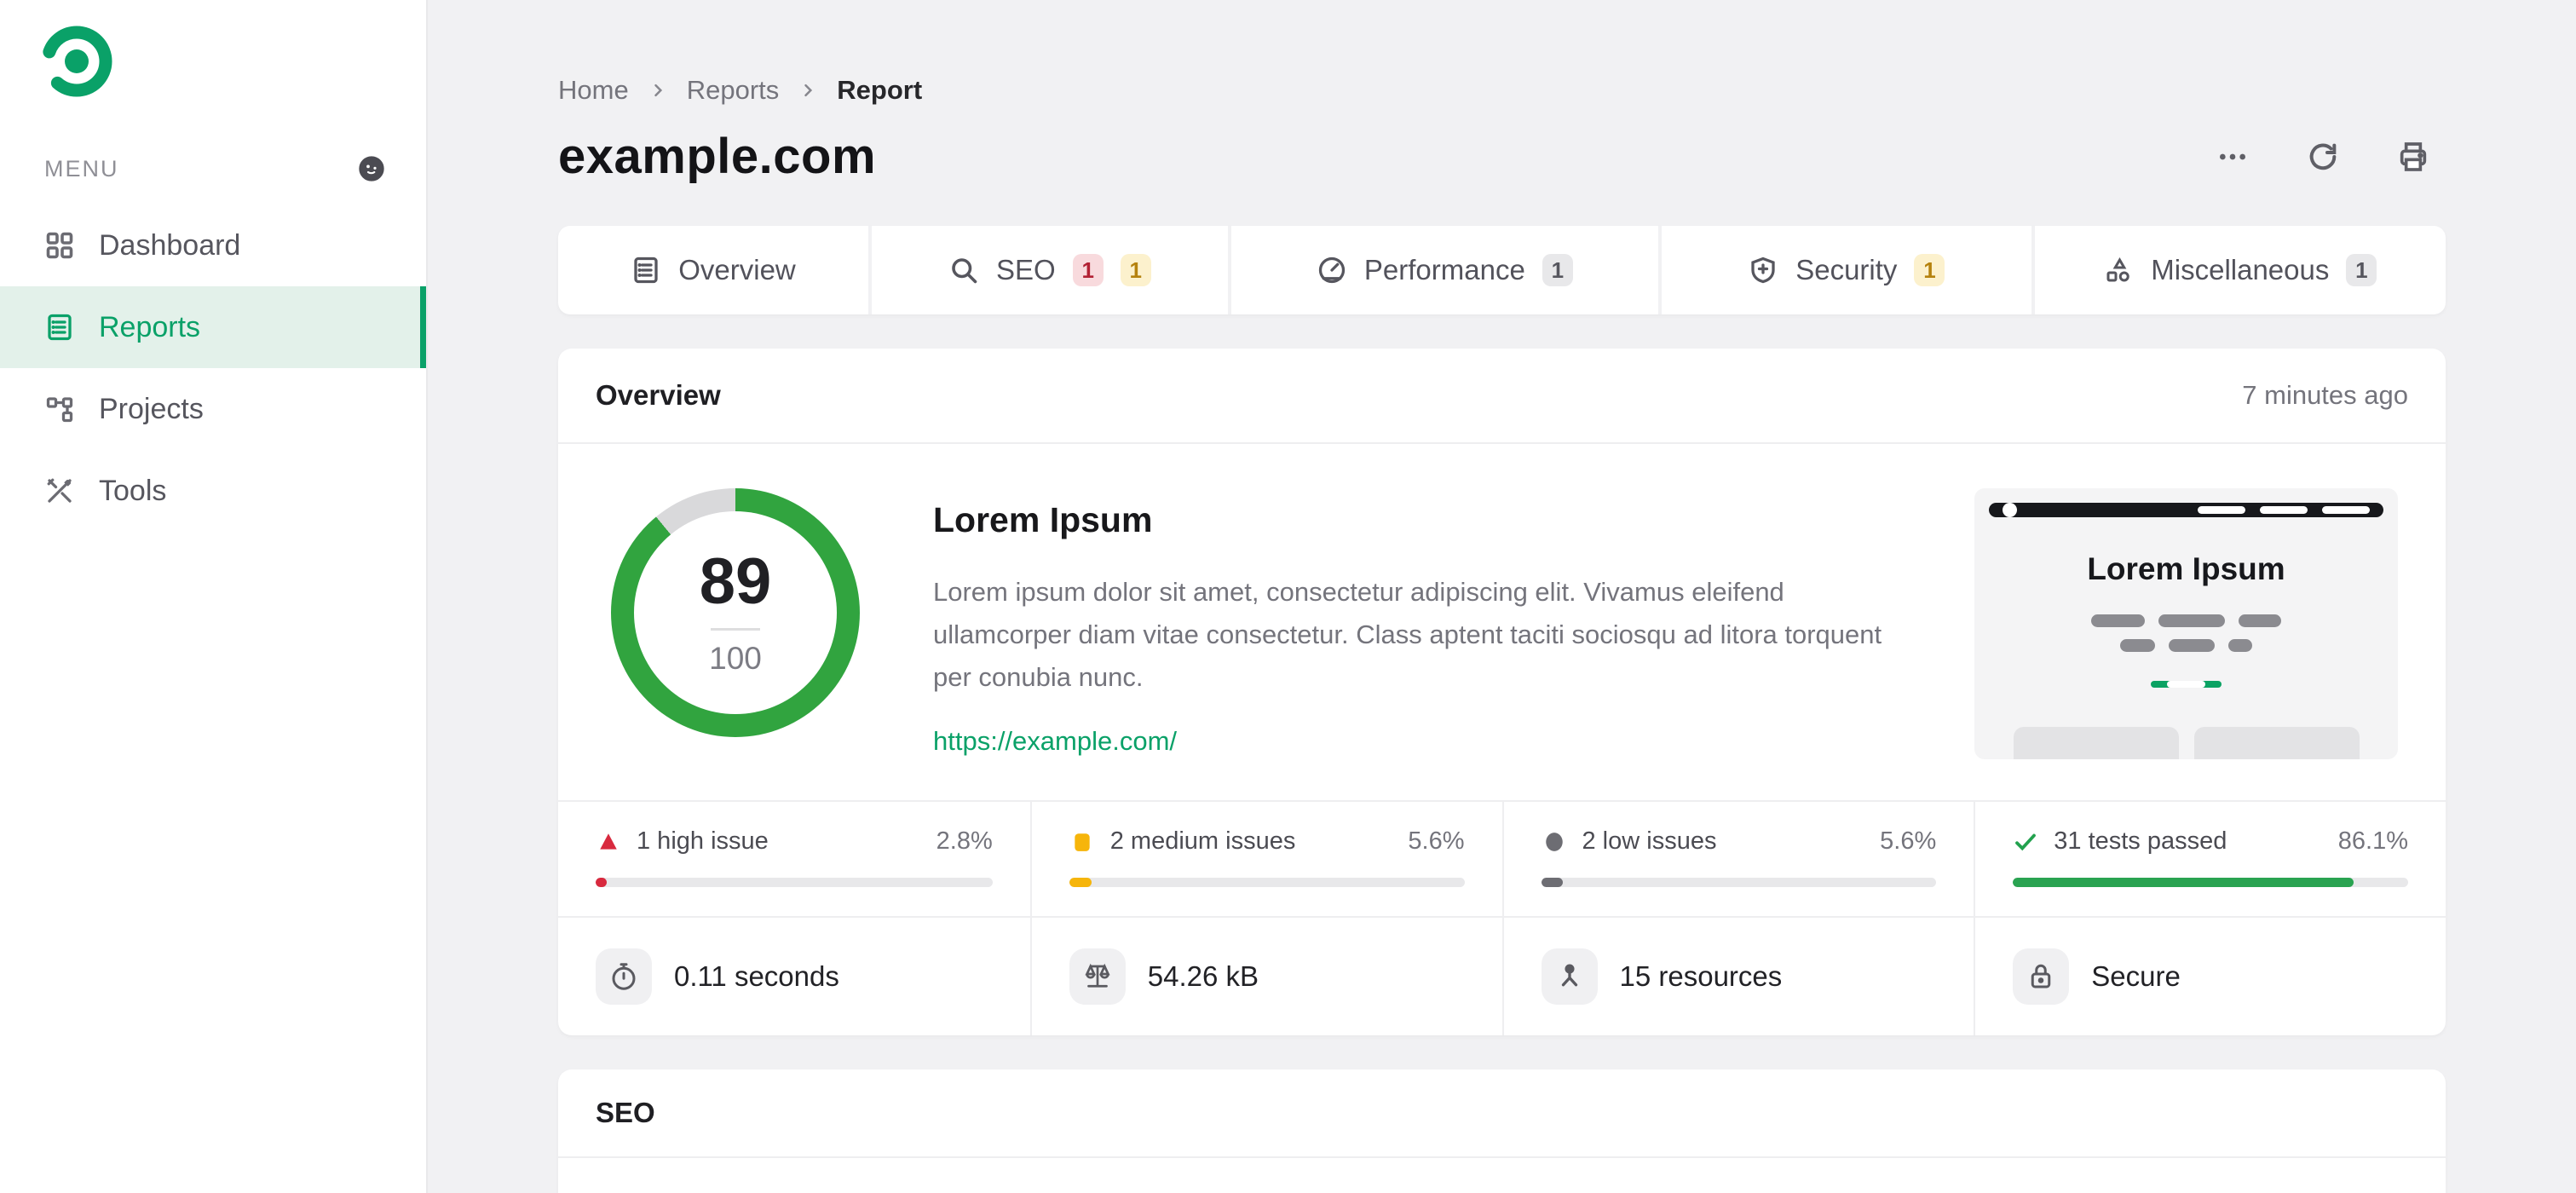 The width and height of the screenshot is (2576, 1193). I want to click on refresh-icon, so click(2323, 157).